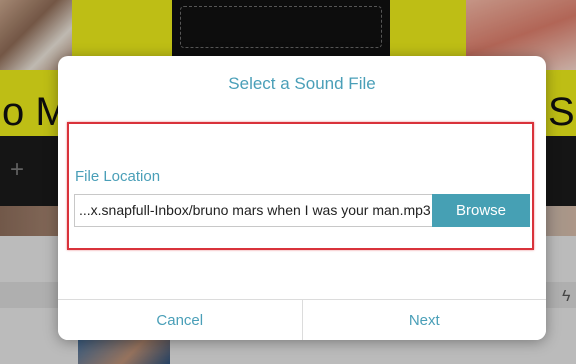 This screenshot has height=364, width=576. What do you see at coordinates (118, 176) in the screenshot?
I see `file-location-label: File Location` at bounding box center [118, 176].